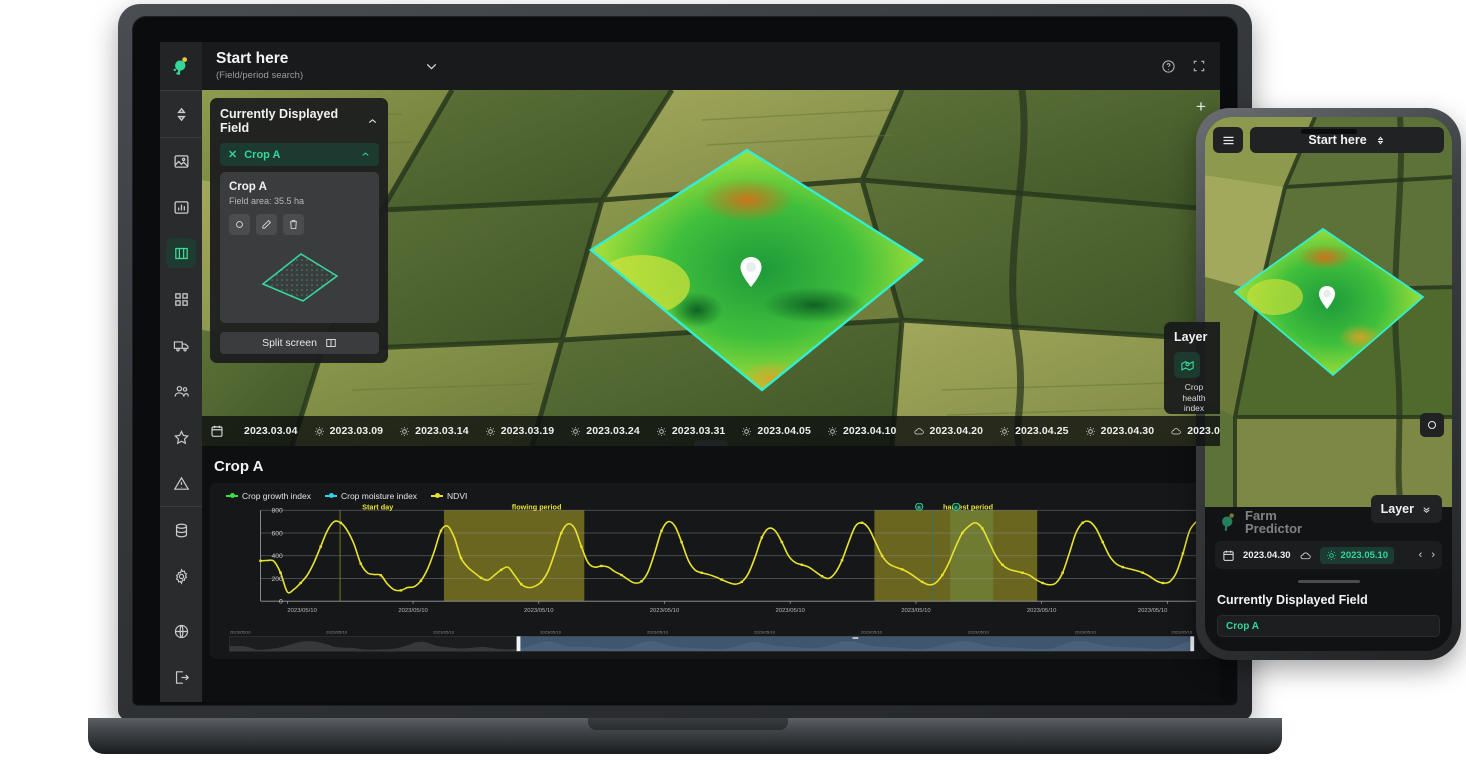 Image resolution: width=1466 pixels, height=780 pixels. Describe the element at coordinates (1357, 555) in the screenshot. I see `phone-date-selected-chip: 2023.05.10` at that location.